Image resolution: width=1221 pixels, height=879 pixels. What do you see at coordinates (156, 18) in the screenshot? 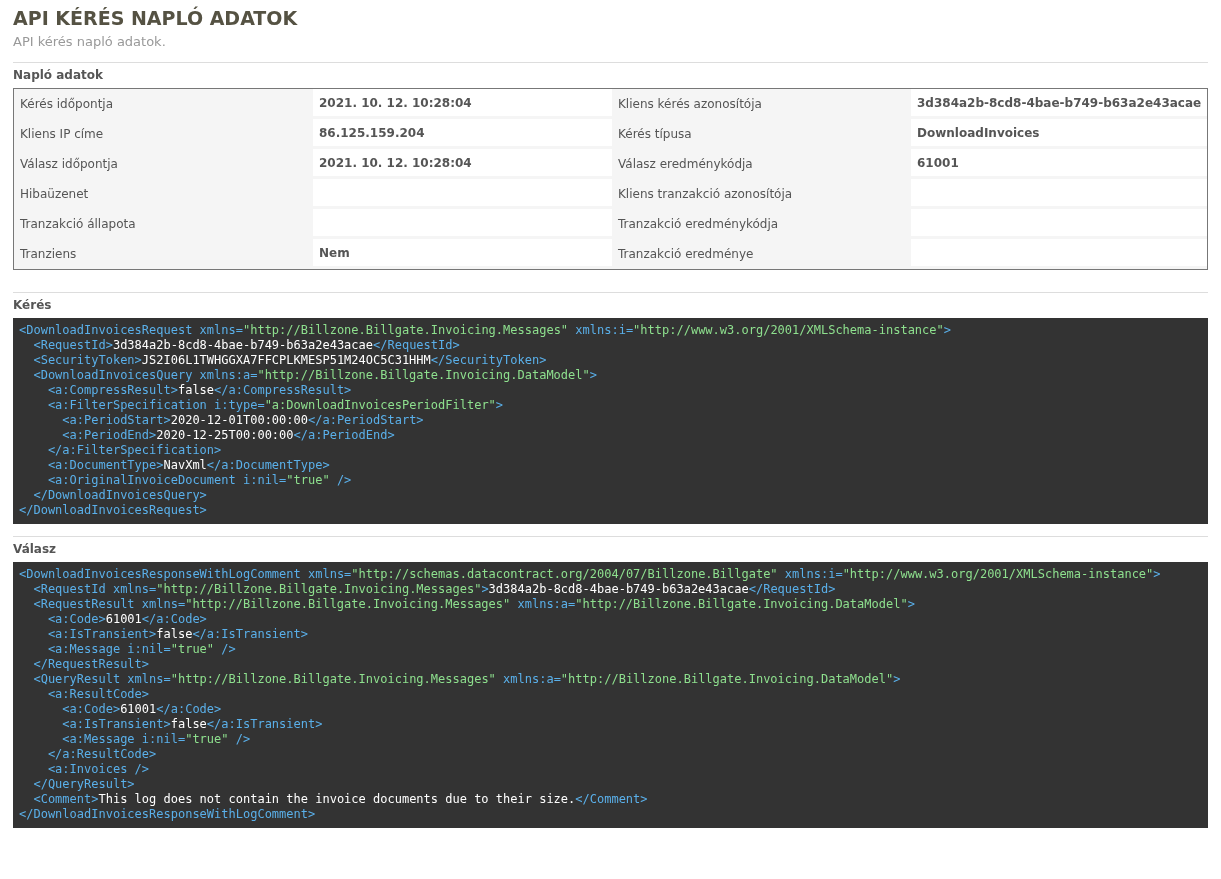
I see `page-title: API KÉRÉS NAPLÓ ADATOK` at bounding box center [156, 18].